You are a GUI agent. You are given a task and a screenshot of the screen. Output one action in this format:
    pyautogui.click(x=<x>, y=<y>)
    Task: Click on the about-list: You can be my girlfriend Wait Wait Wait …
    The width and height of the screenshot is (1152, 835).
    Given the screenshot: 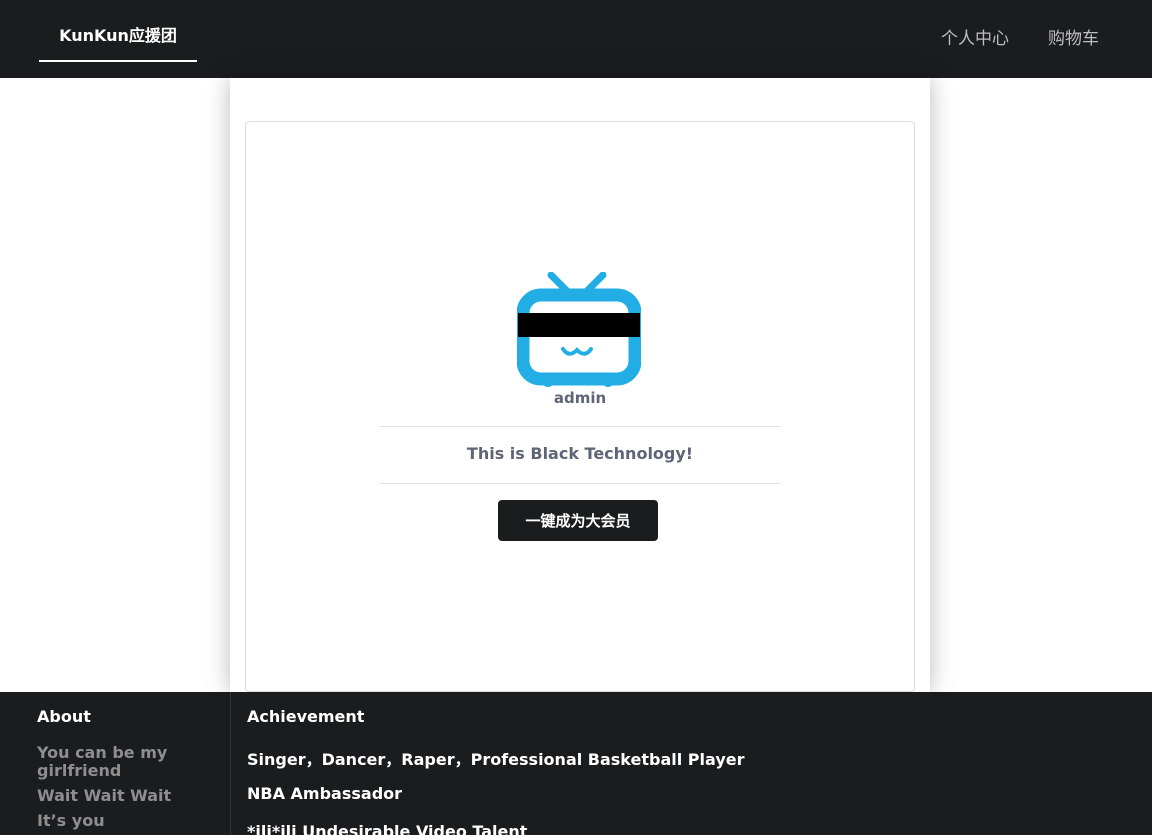 What is the action you would take?
    pyautogui.click(x=127, y=789)
    